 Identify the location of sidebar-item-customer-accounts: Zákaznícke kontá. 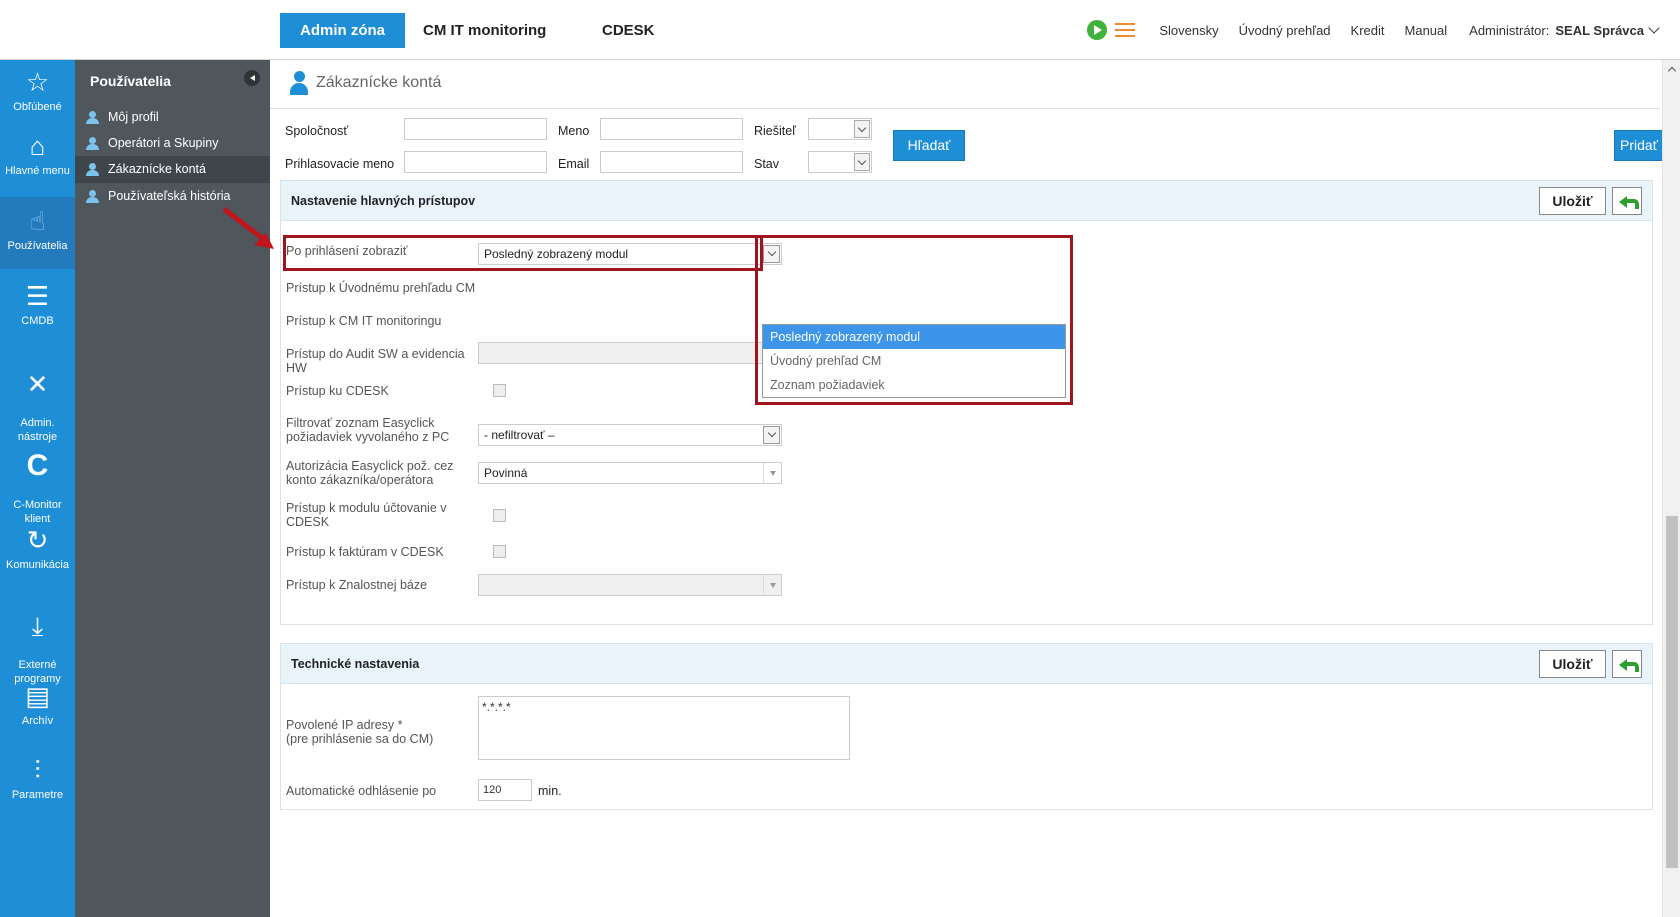
(172, 169).